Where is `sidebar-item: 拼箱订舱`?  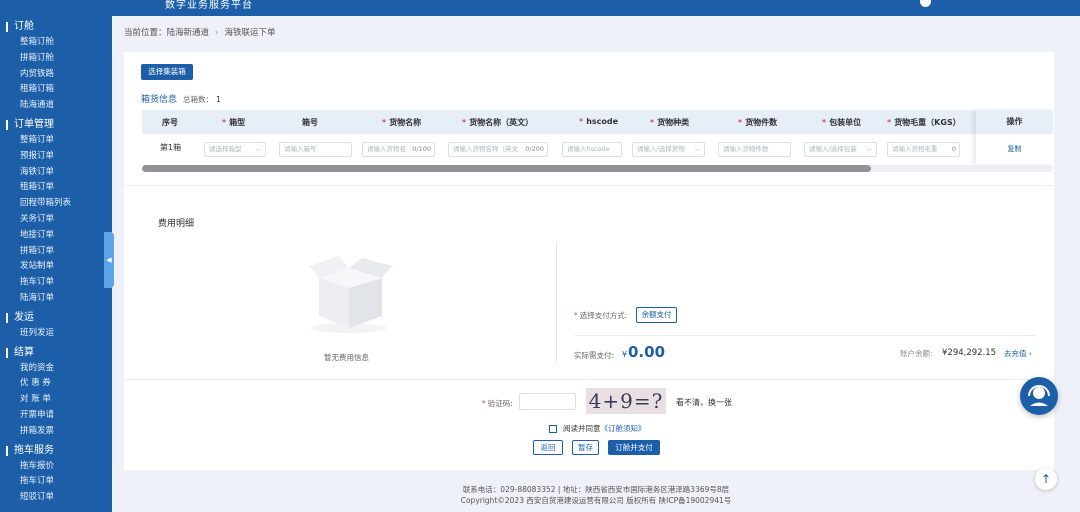 sidebar-item: 拼箱订舱 is located at coordinates (56, 59).